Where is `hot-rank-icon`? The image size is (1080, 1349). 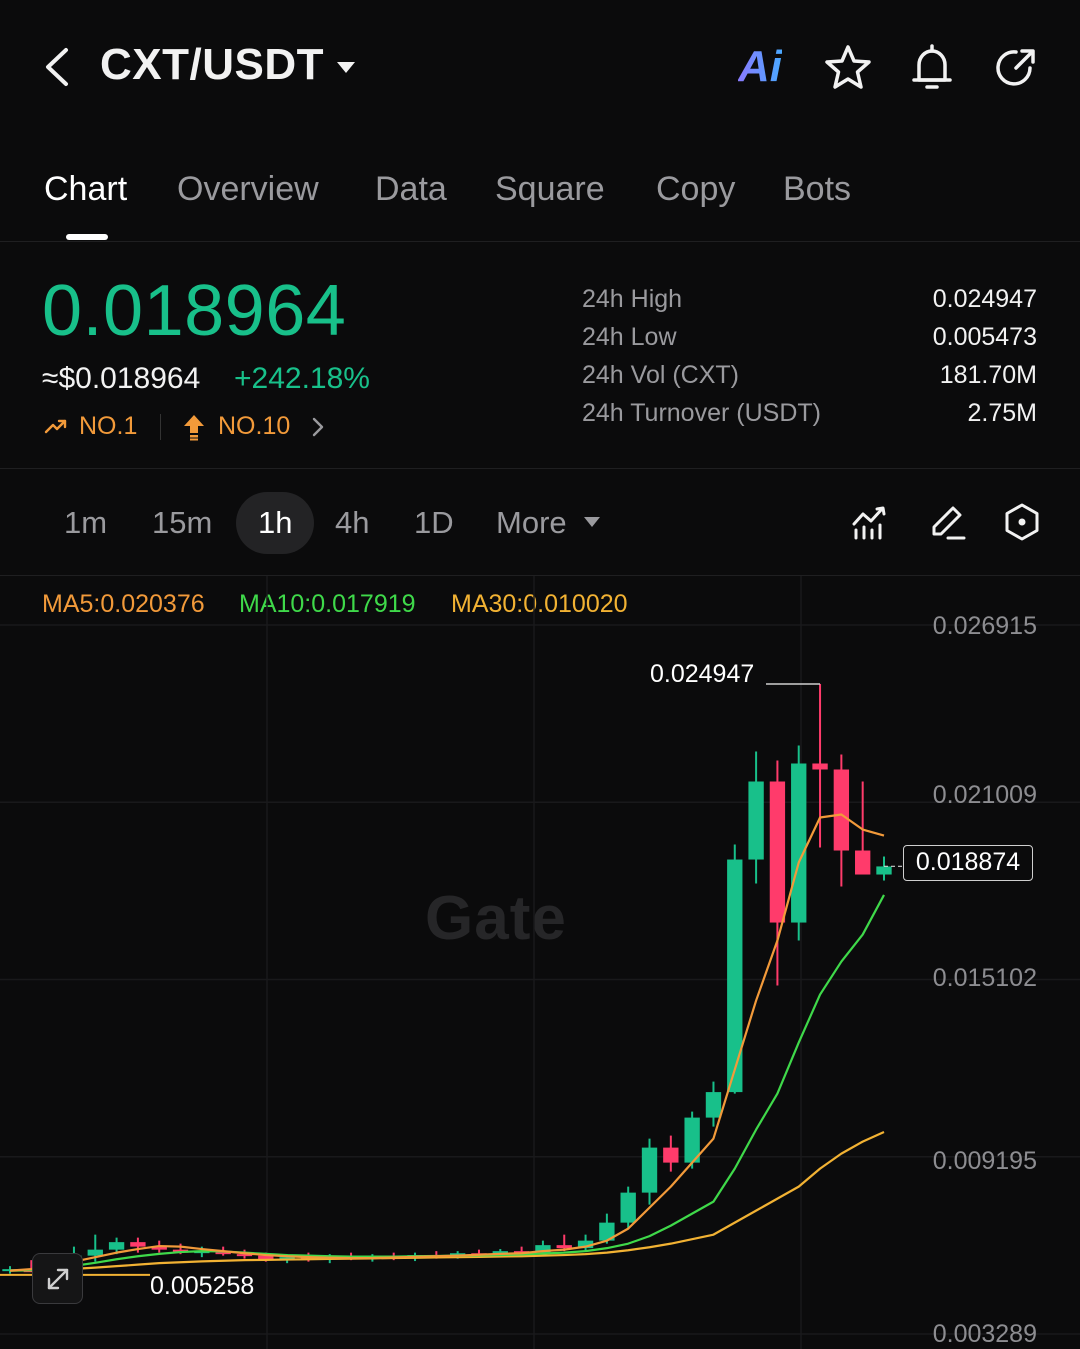
hot-rank-icon is located at coordinates (194, 428).